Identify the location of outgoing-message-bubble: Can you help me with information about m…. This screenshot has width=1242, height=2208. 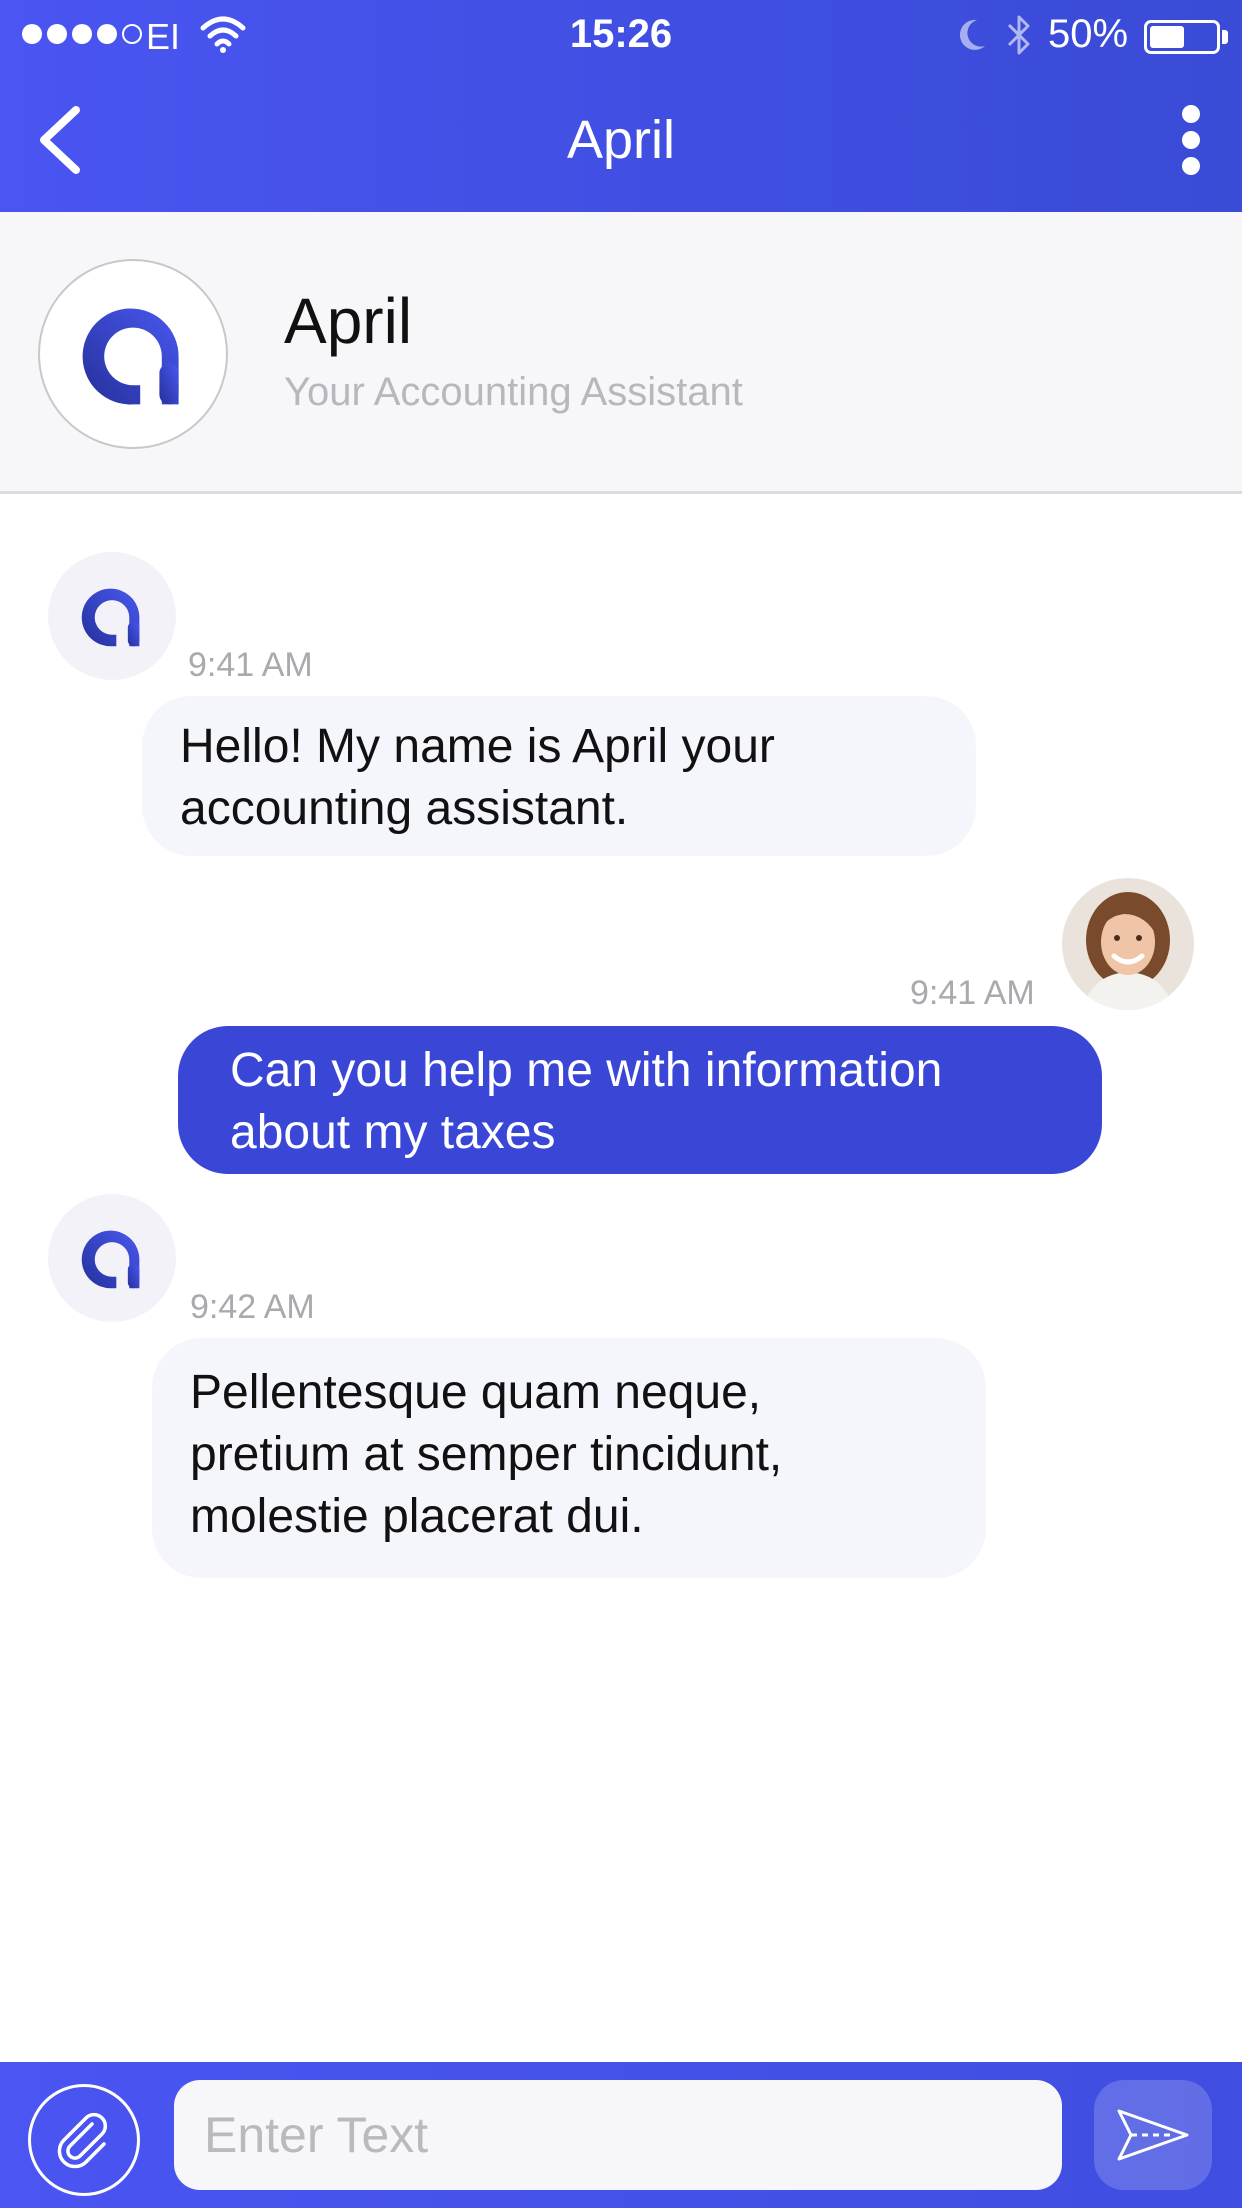
(640, 1100).